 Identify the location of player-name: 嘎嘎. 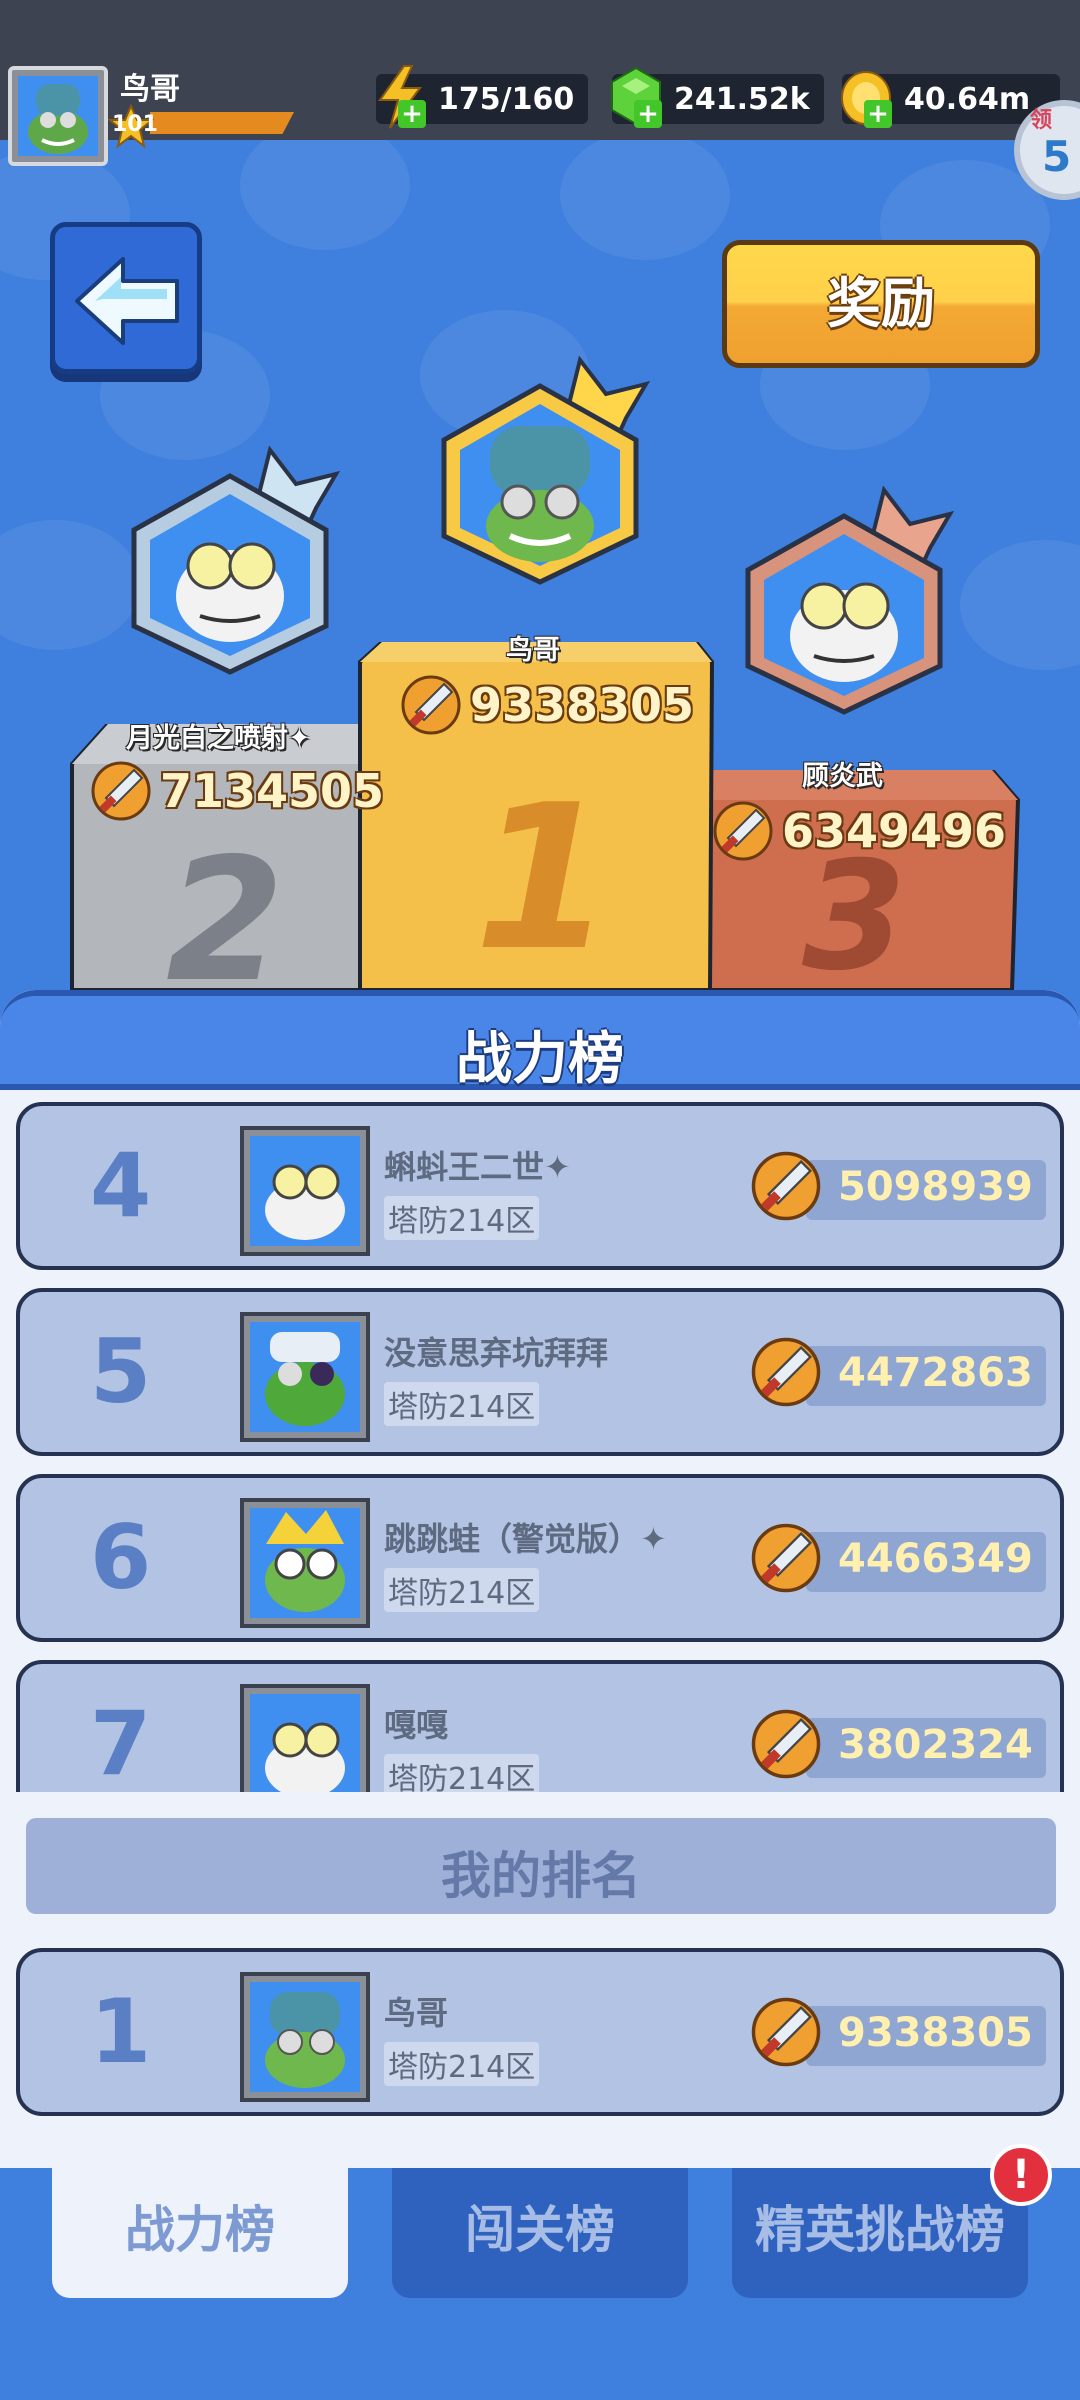
(416, 1725).